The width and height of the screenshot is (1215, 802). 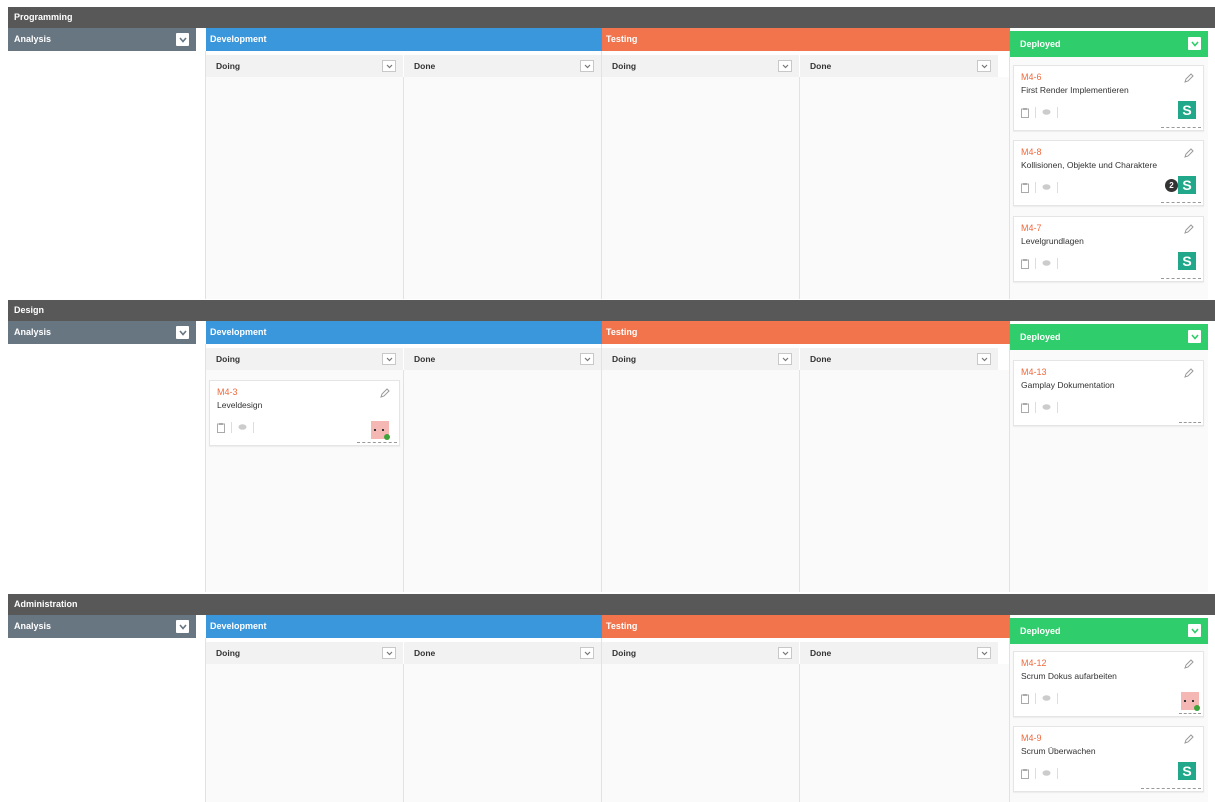 I want to click on card-id: M4-3, so click(x=227, y=392).